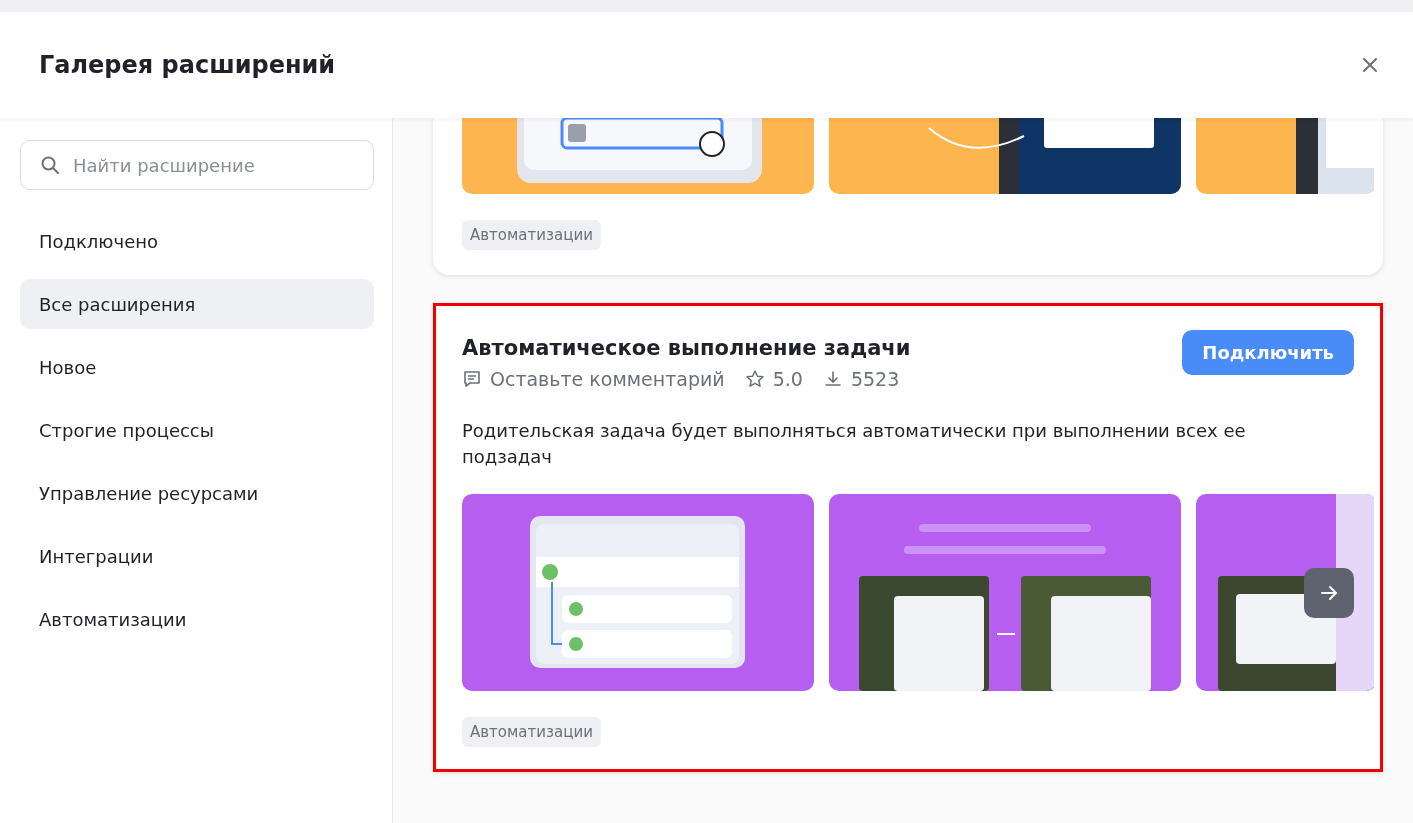  Describe the element at coordinates (832, 379) in the screenshot. I see `download-icon` at that location.